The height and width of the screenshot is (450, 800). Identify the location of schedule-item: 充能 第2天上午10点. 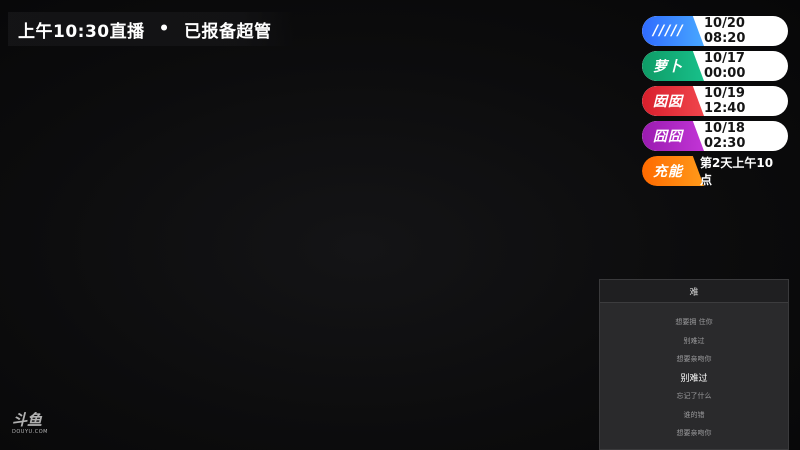
(715, 171).